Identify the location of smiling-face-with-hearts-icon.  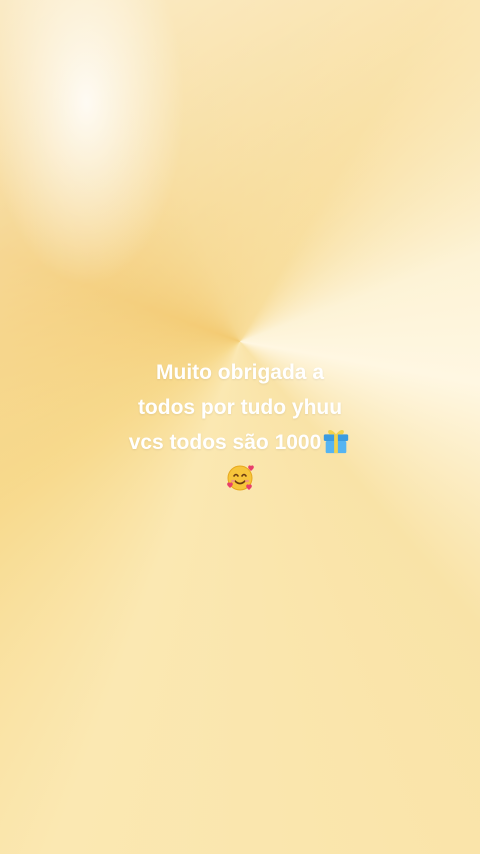
(240, 478).